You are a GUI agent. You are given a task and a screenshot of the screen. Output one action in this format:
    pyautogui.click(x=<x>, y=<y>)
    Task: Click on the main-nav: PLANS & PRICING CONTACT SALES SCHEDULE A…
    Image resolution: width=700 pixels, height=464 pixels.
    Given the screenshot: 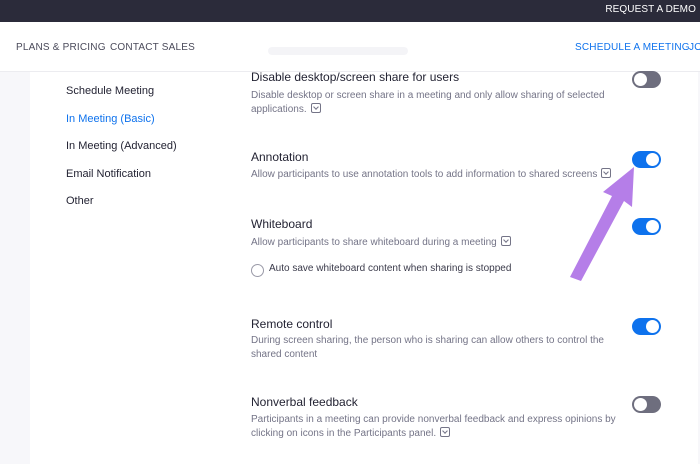 What is the action you would take?
    pyautogui.click(x=350, y=47)
    